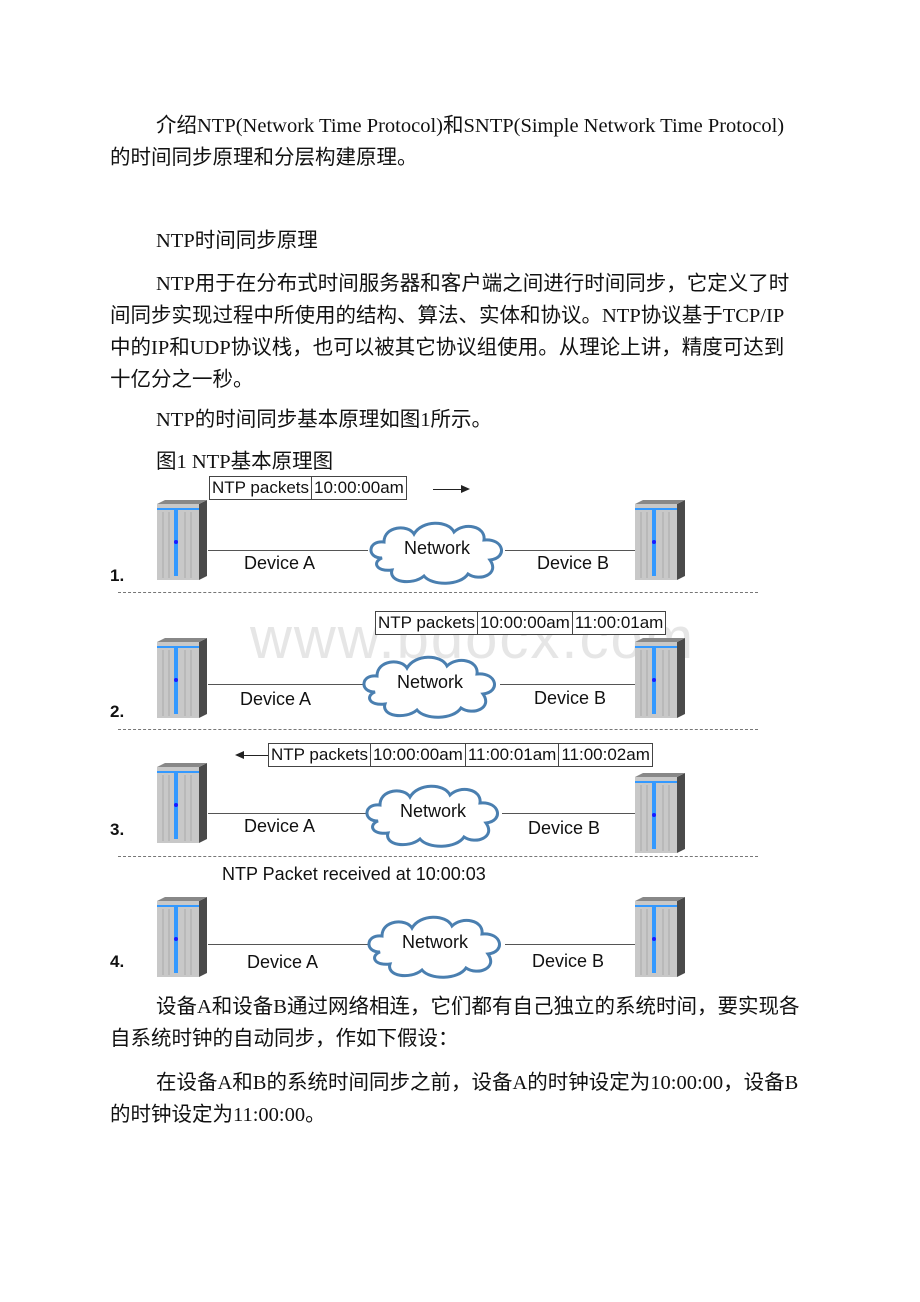  Describe the element at coordinates (255, 755) in the screenshot. I see `step3-arrow-left-icon` at that location.